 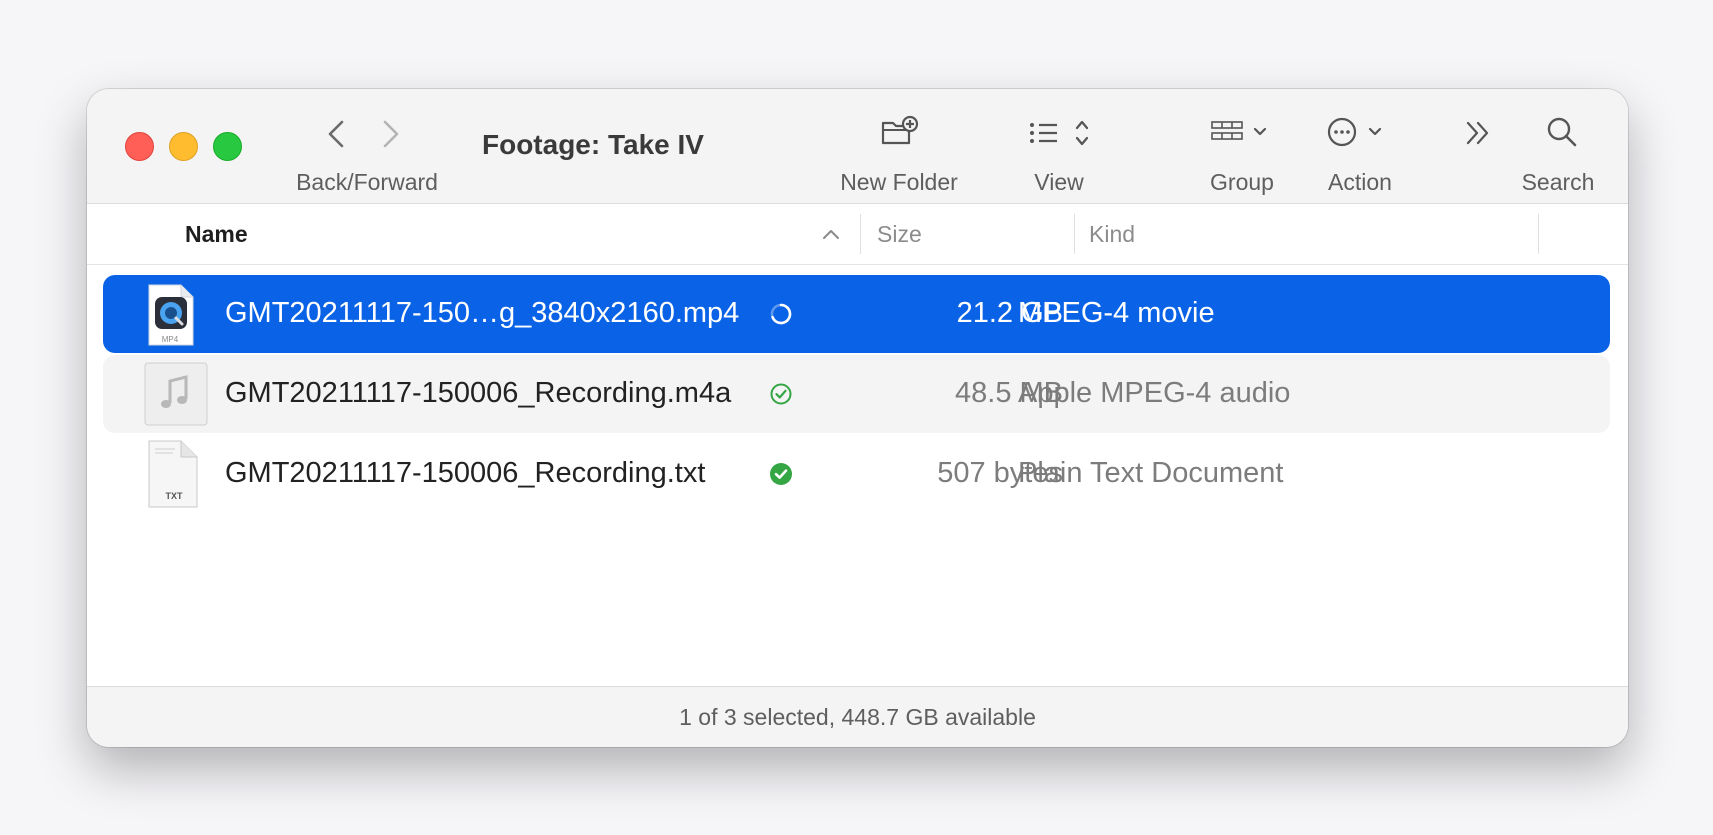 What do you see at coordinates (1242, 182) in the screenshot?
I see `group-label: Group` at bounding box center [1242, 182].